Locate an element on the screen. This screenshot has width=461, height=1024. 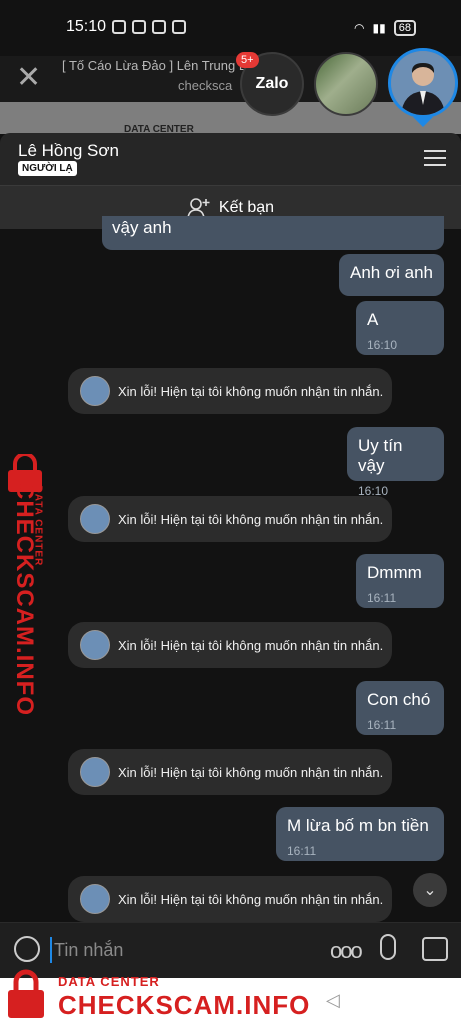
sent-message: Anh ơi anh is located at coordinates (391, 275).